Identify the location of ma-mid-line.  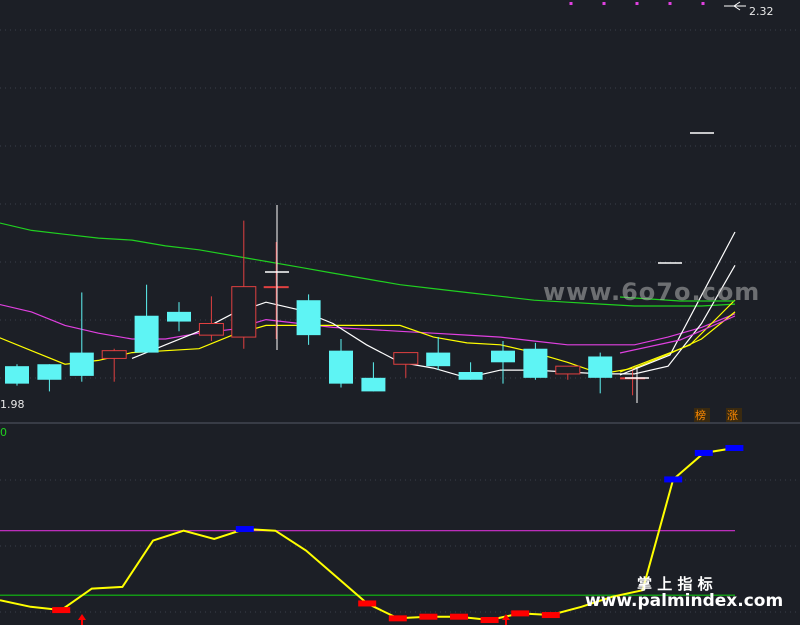
(368, 343).